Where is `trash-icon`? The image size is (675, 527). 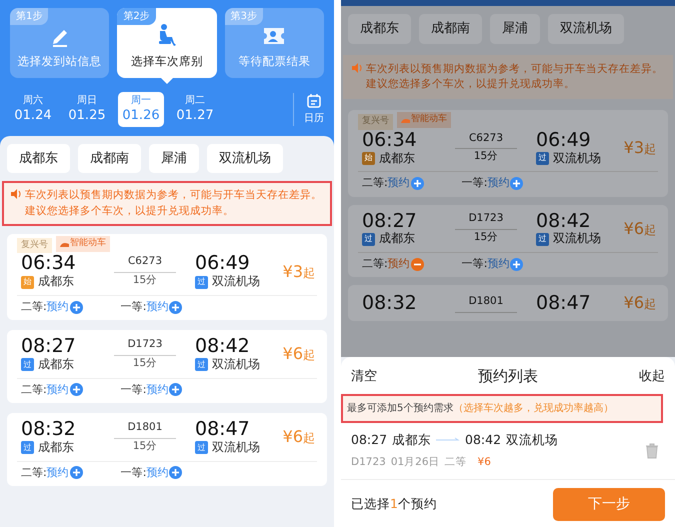
trash-icon is located at coordinates (652, 450).